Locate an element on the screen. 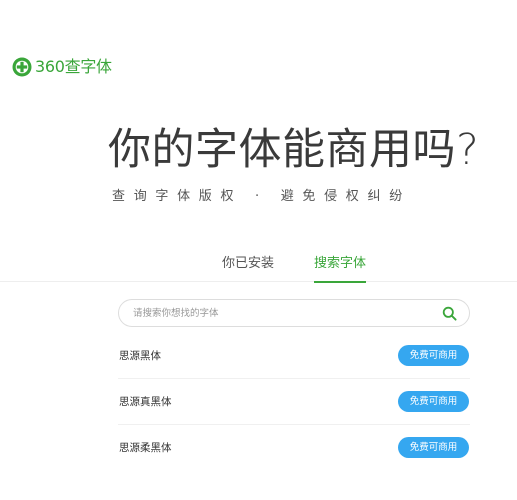  tab-bar: 你已安装 搜索字体 is located at coordinates (258, 267).